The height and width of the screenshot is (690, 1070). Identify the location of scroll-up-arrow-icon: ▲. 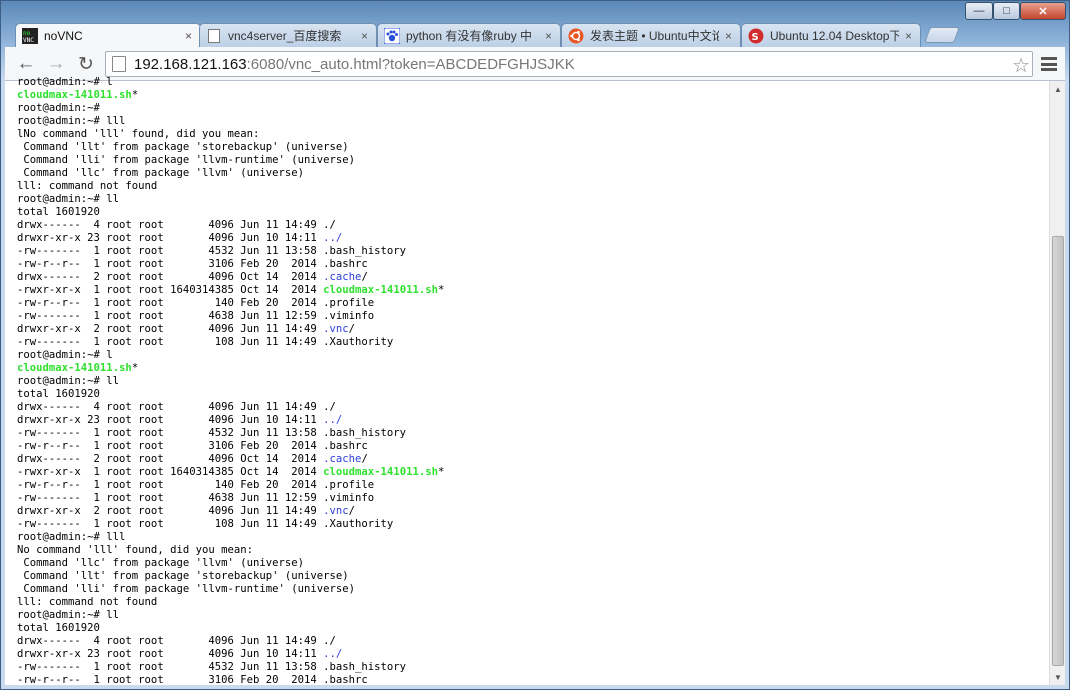
(1058, 89).